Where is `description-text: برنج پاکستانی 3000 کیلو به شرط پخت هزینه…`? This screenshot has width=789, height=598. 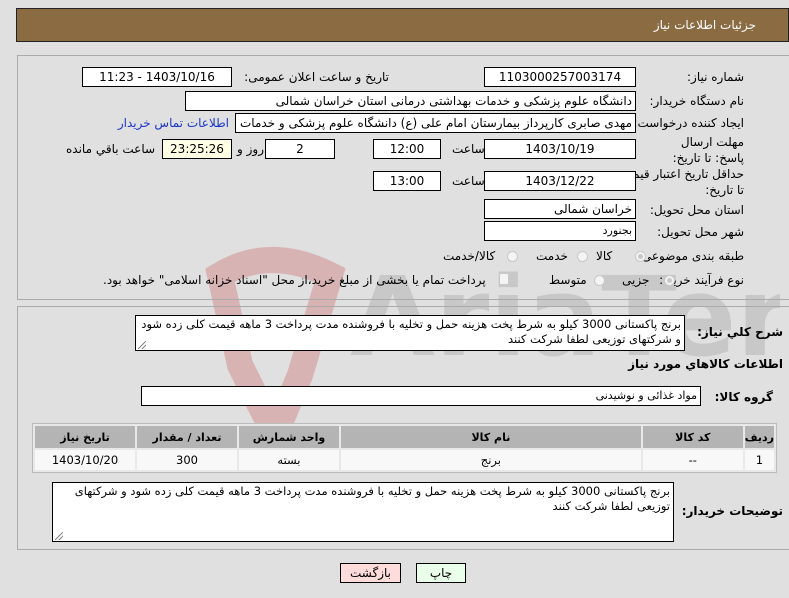 description-text: برنج پاکستانی 3000 کیلو به شرط پخت هزینه… is located at coordinates (411, 331).